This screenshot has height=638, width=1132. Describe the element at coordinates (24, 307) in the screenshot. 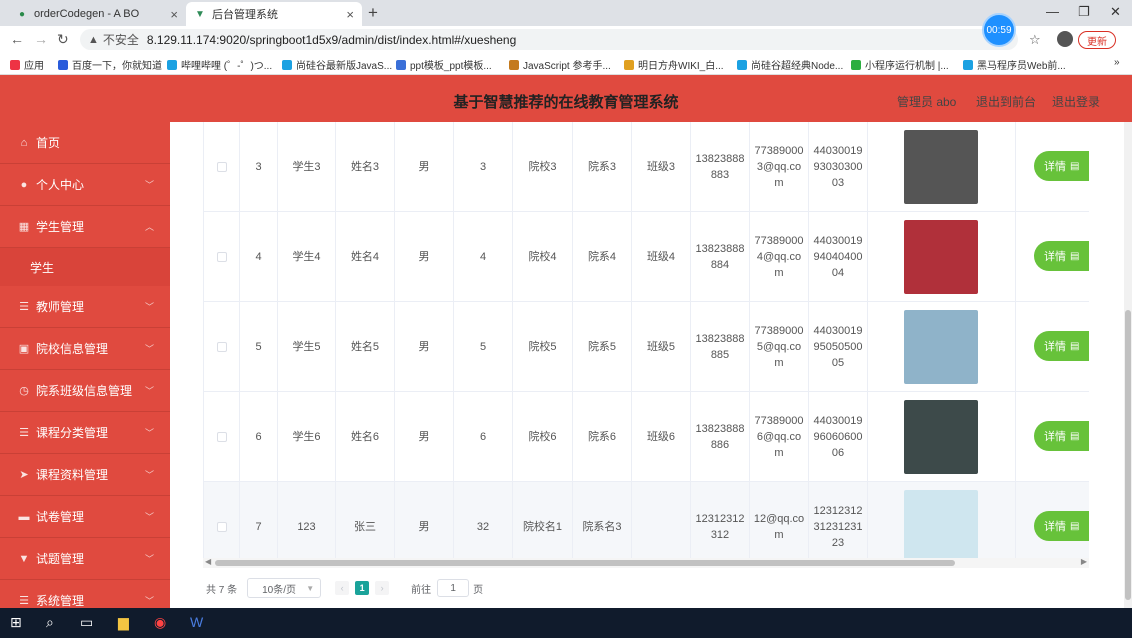

I see `list-icon: ☰` at that location.